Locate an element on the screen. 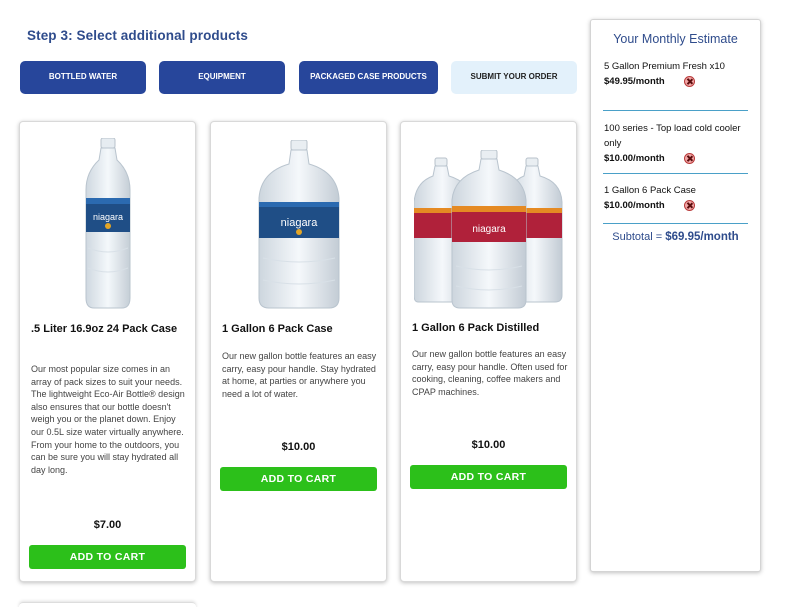  category-bottled-water-button: BOTTLED WATER is located at coordinates (83, 77).